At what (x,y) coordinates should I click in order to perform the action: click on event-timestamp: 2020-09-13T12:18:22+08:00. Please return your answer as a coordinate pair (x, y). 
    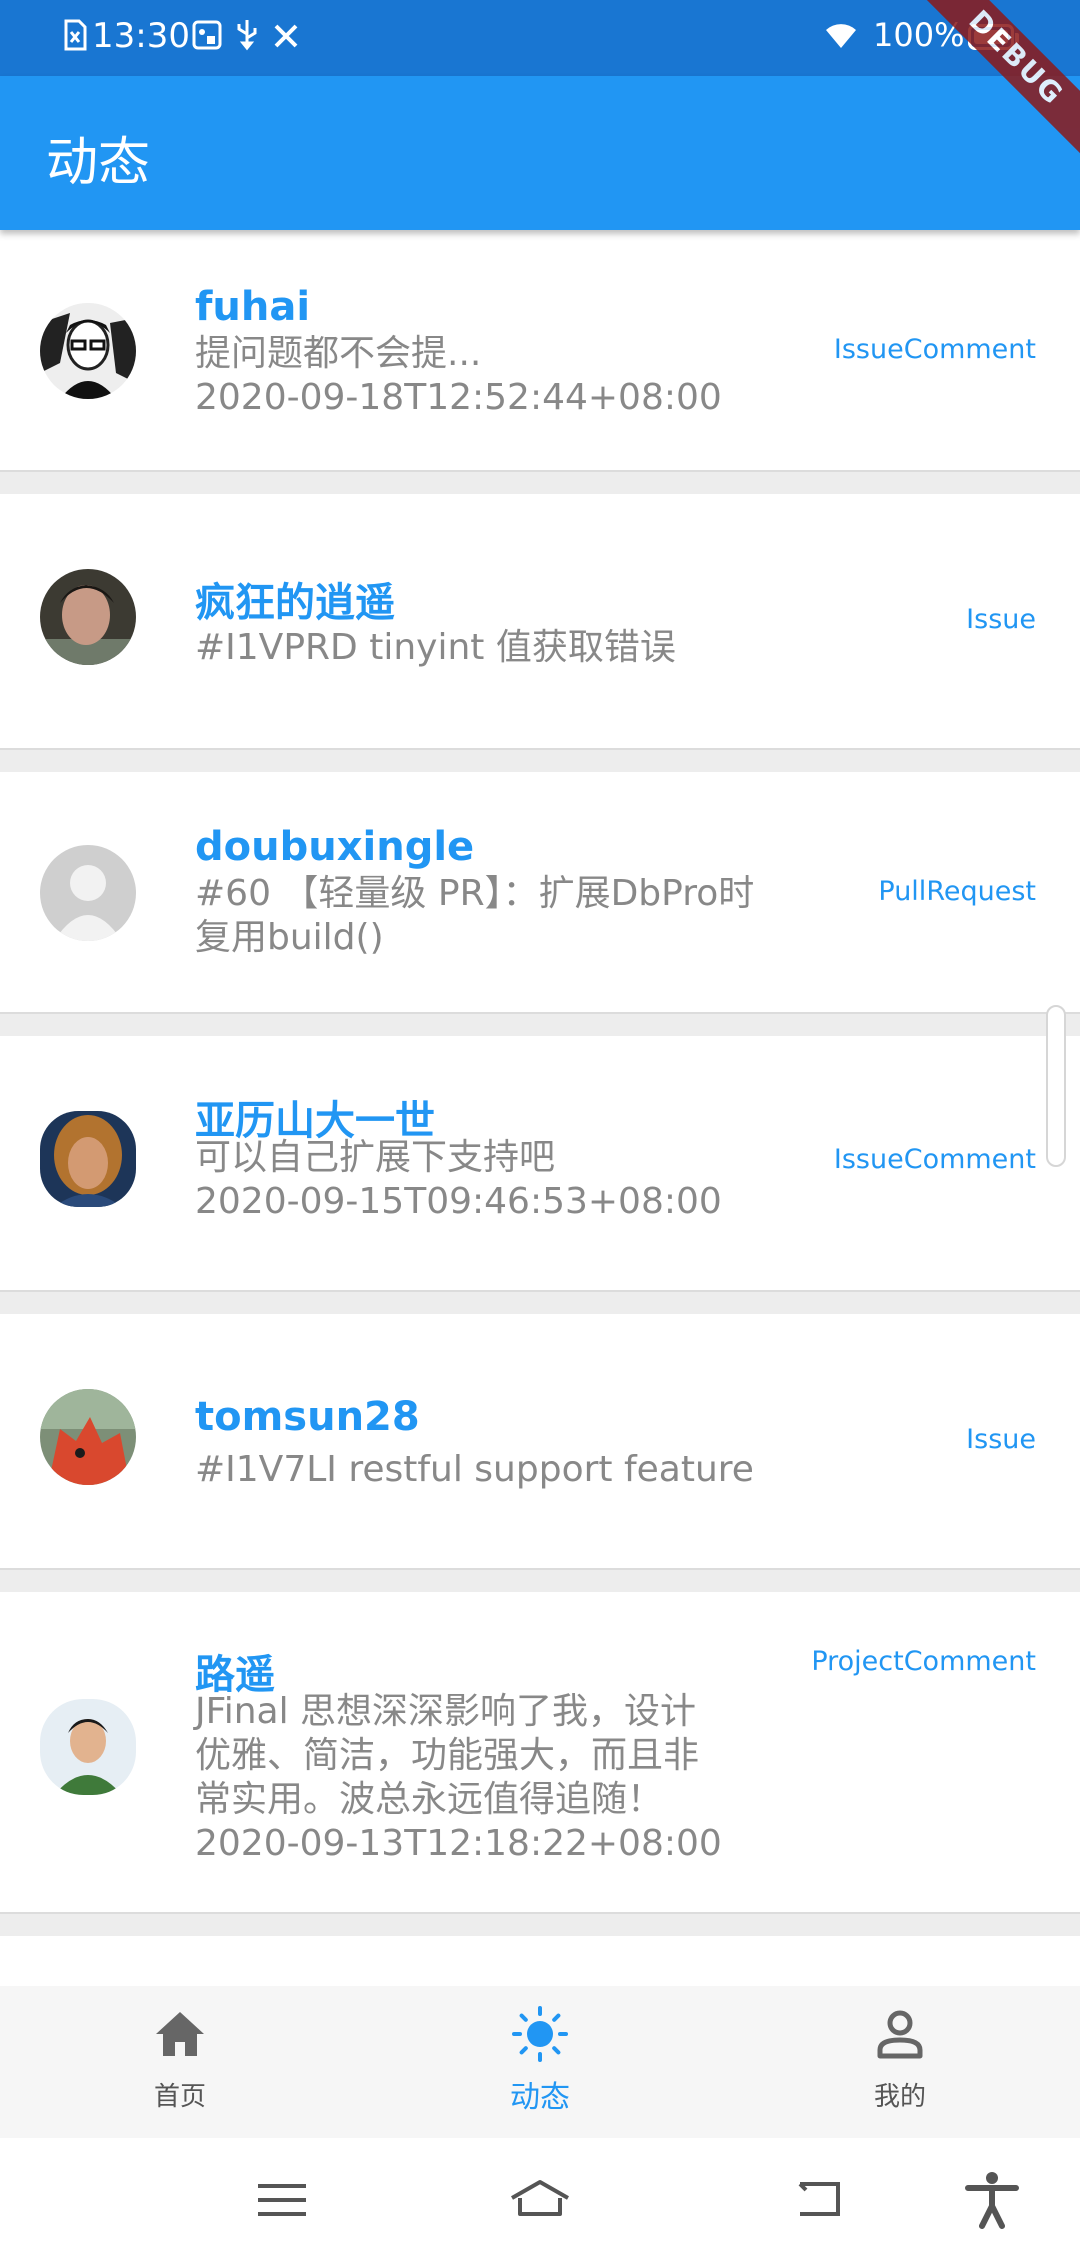
    Looking at the image, I should click on (458, 1843).